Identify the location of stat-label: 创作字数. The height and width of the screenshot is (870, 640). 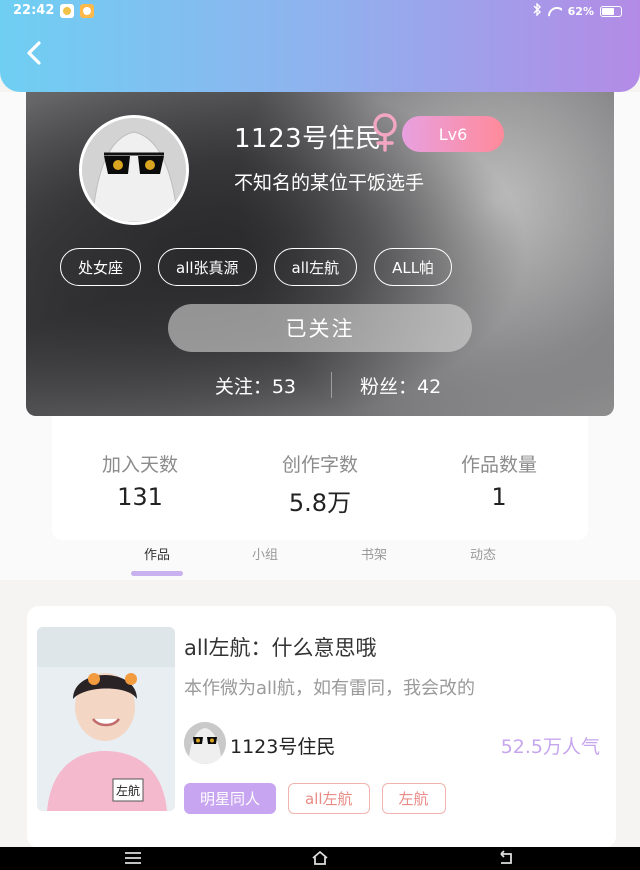
(319, 465).